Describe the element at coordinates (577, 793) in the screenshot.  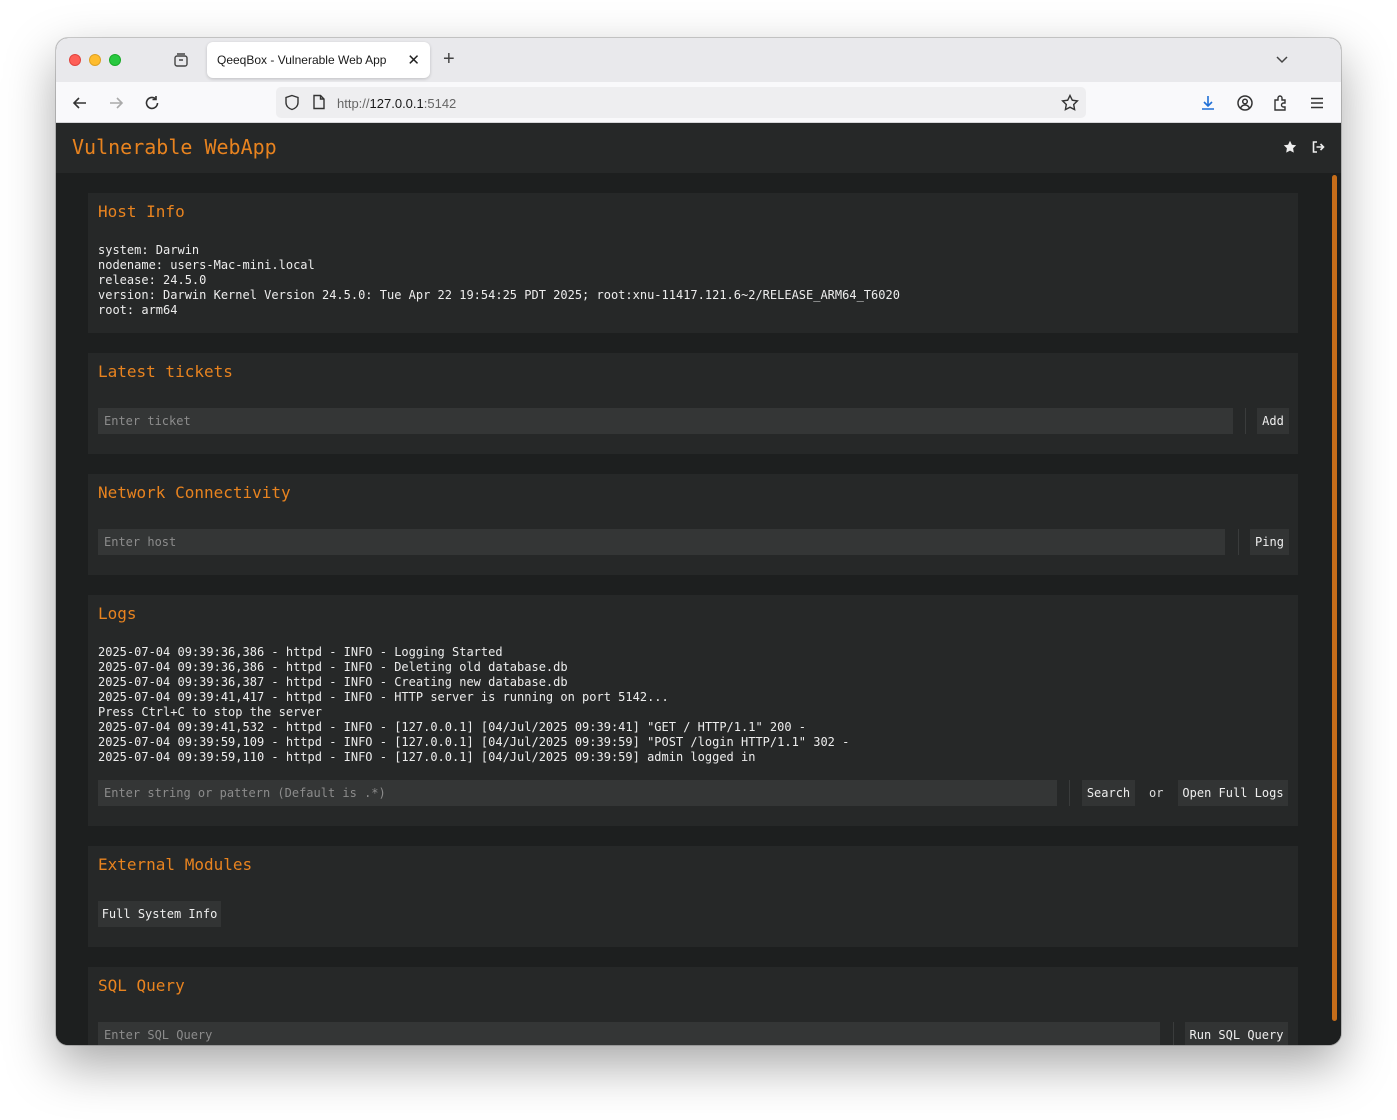
I see `log-search-input` at that location.